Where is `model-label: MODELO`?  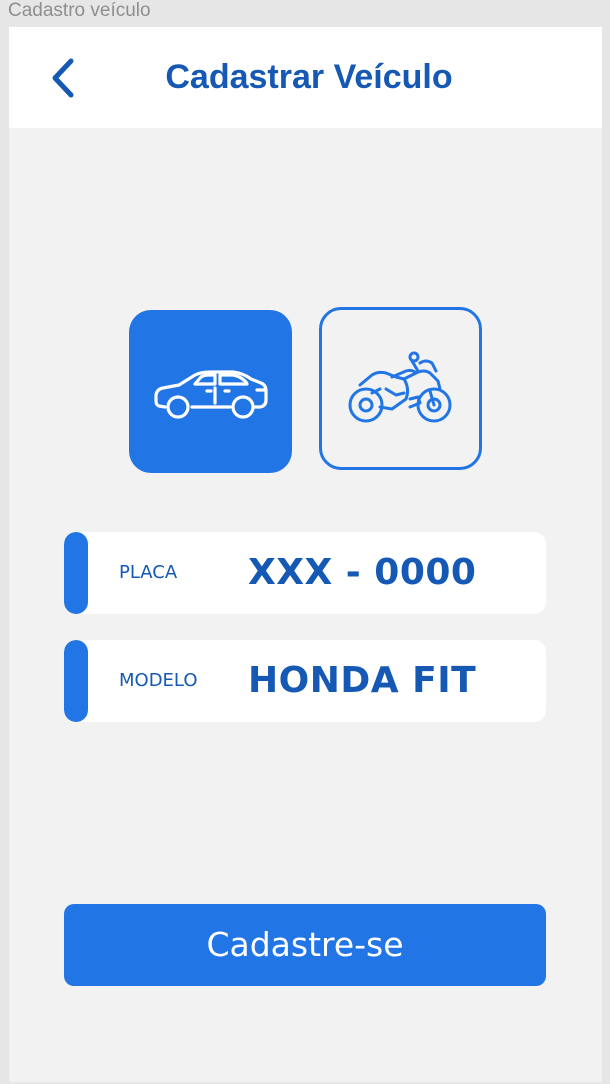
model-label: MODELO is located at coordinates (158, 680).